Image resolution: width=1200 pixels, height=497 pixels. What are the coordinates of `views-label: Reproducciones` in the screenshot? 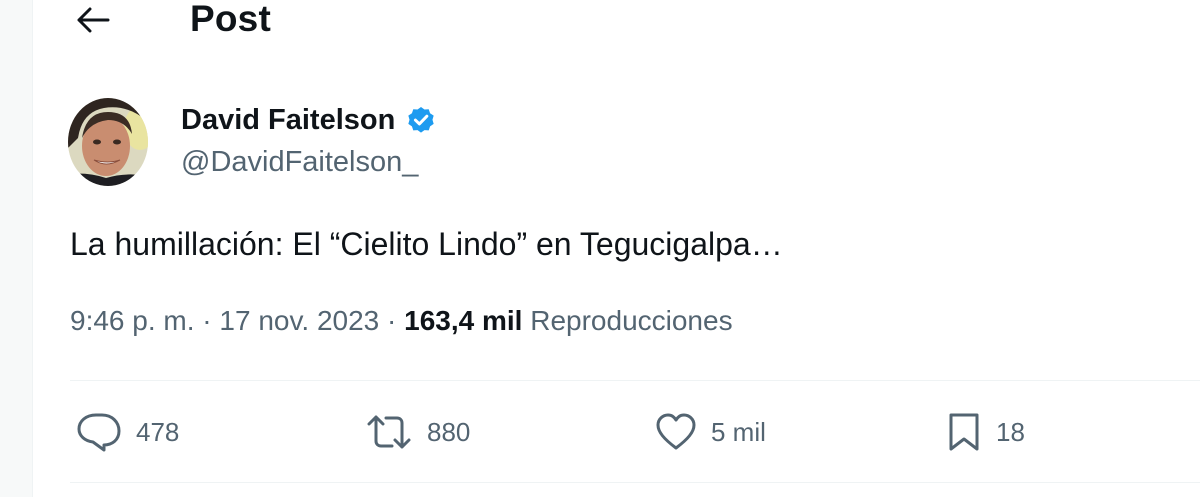 It's located at (631, 320).